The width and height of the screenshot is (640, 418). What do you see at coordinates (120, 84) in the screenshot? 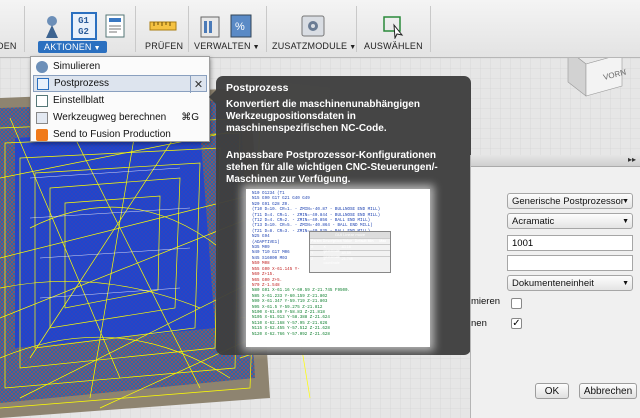
I see `menu-item-postprozess: Postprozess ✕` at bounding box center [120, 84].